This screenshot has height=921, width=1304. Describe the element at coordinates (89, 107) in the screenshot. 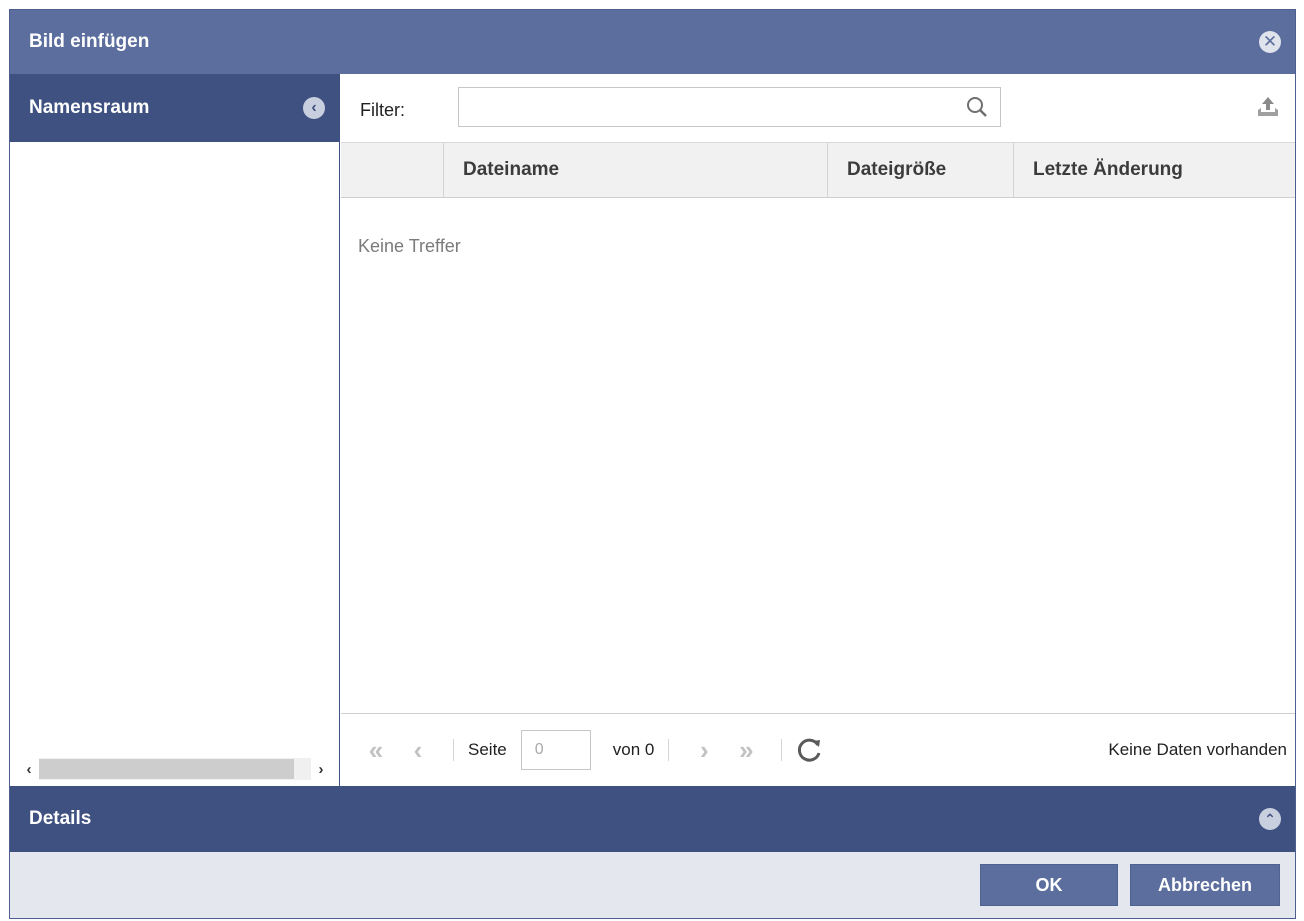

I see `namespace-title: Namensraum` at that location.